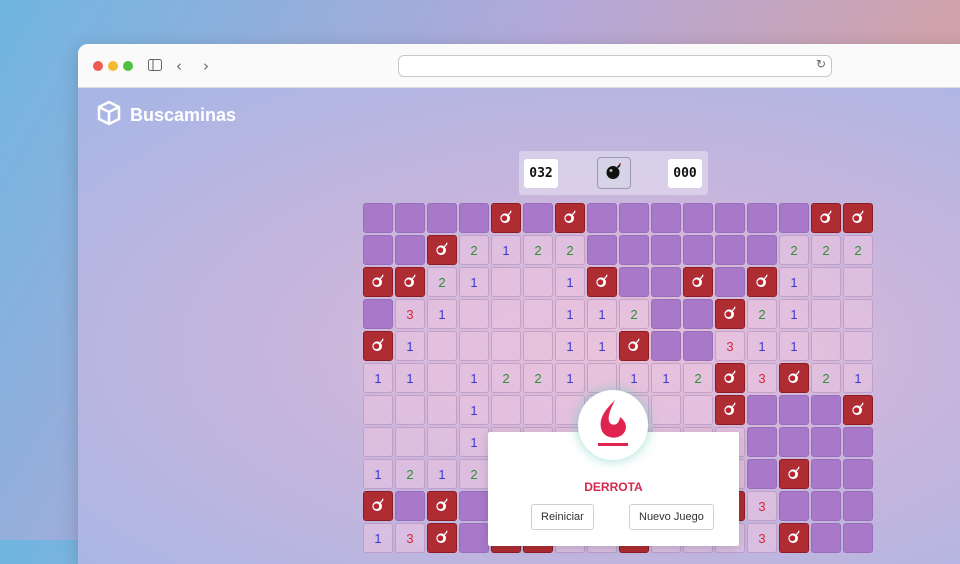 The width and height of the screenshot is (960, 564). Describe the element at coordinates (671, 517) in the screenshot. I see `new-game-button: Nuevo Juego` at that location.